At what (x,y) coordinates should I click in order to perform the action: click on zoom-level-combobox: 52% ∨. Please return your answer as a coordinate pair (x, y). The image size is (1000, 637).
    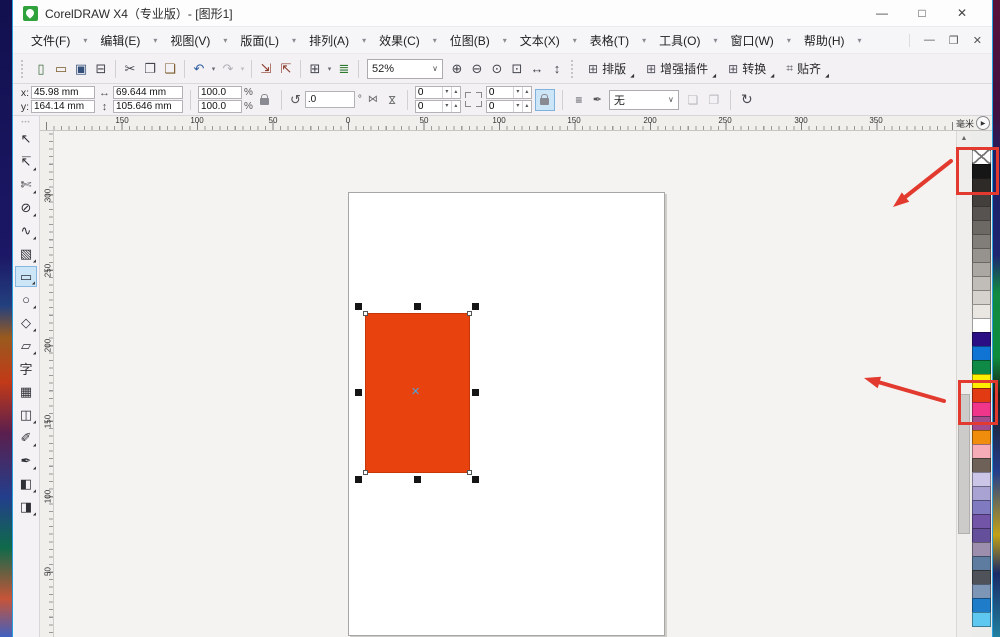
    Looking at the image, I should click on (405, 68).